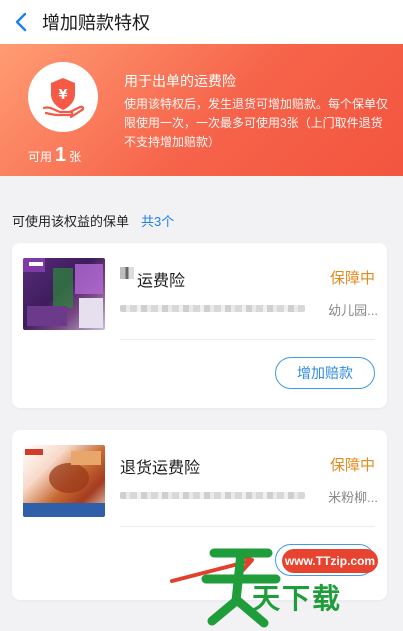  What do you see at coordinates (61, 155) in the screenshot?
I see `available-number: 1` at bounding box center [61, 155].